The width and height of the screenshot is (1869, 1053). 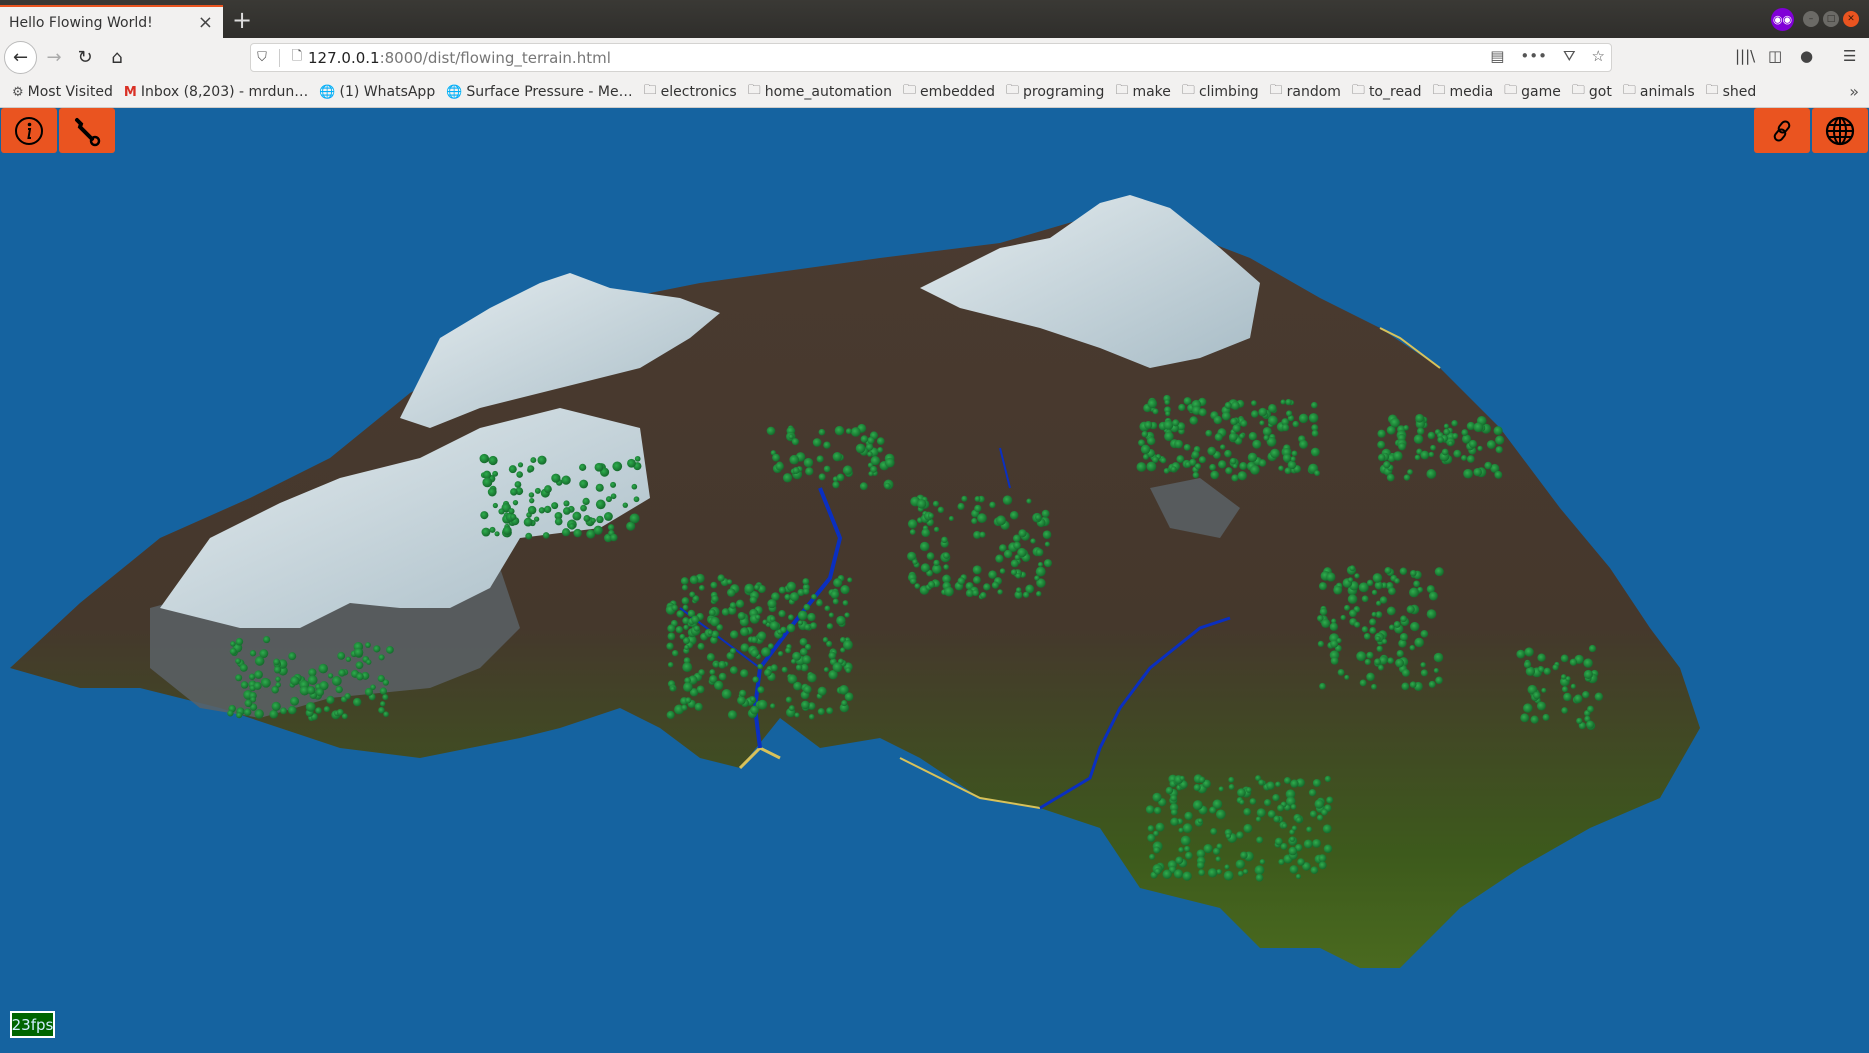 I want to click on globe-button, so click(x=1840, y=130).